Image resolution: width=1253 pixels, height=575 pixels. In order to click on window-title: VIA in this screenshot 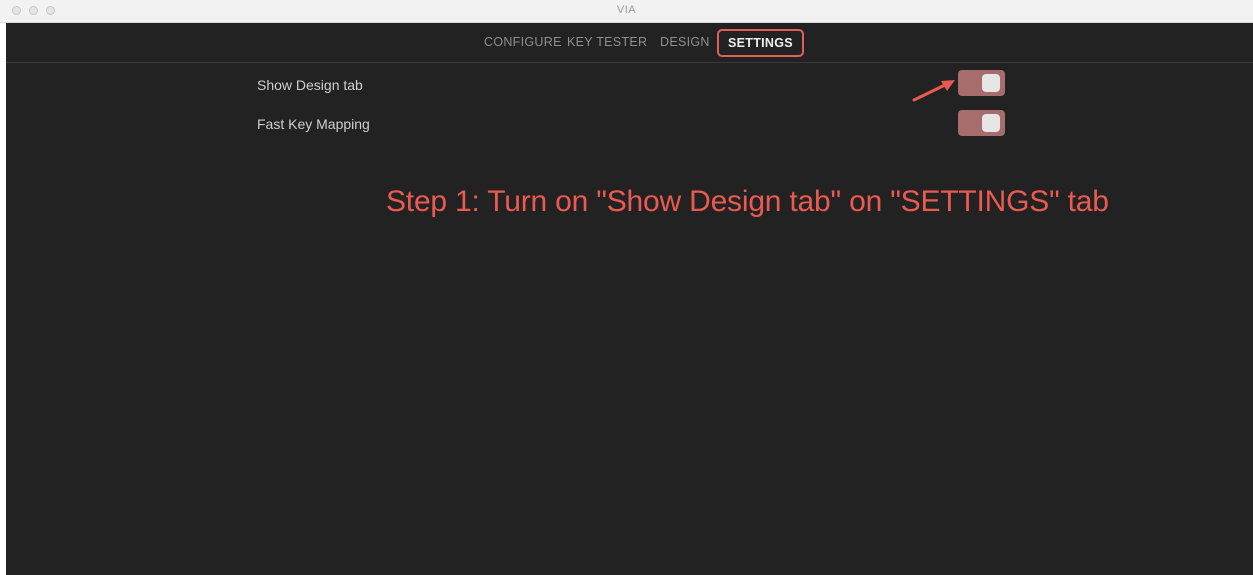, I will do `click(626, 10)`.